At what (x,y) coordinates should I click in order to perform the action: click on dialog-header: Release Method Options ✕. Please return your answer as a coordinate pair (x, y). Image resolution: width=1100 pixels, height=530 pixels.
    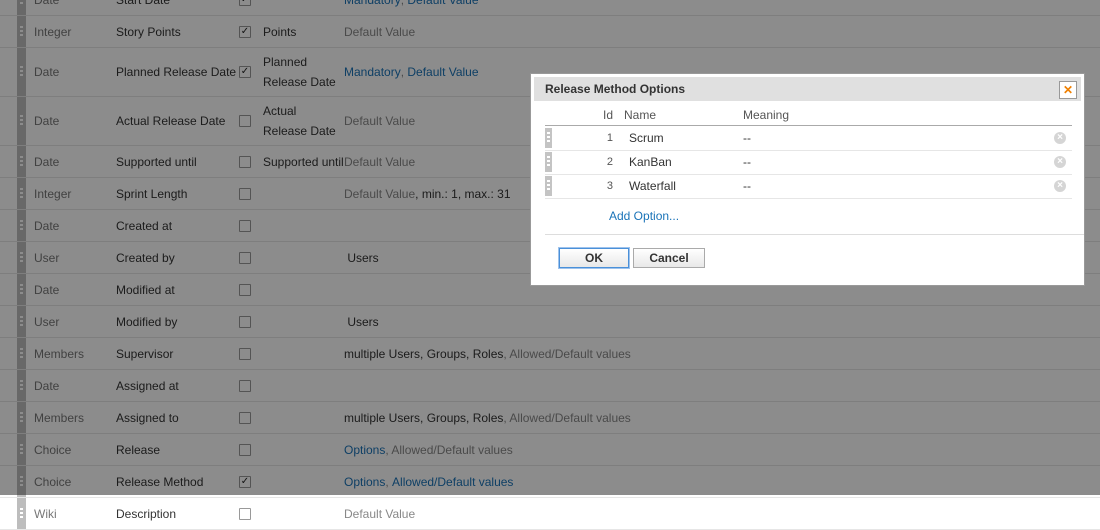
    Looking at the image, I should click on (807, 89).